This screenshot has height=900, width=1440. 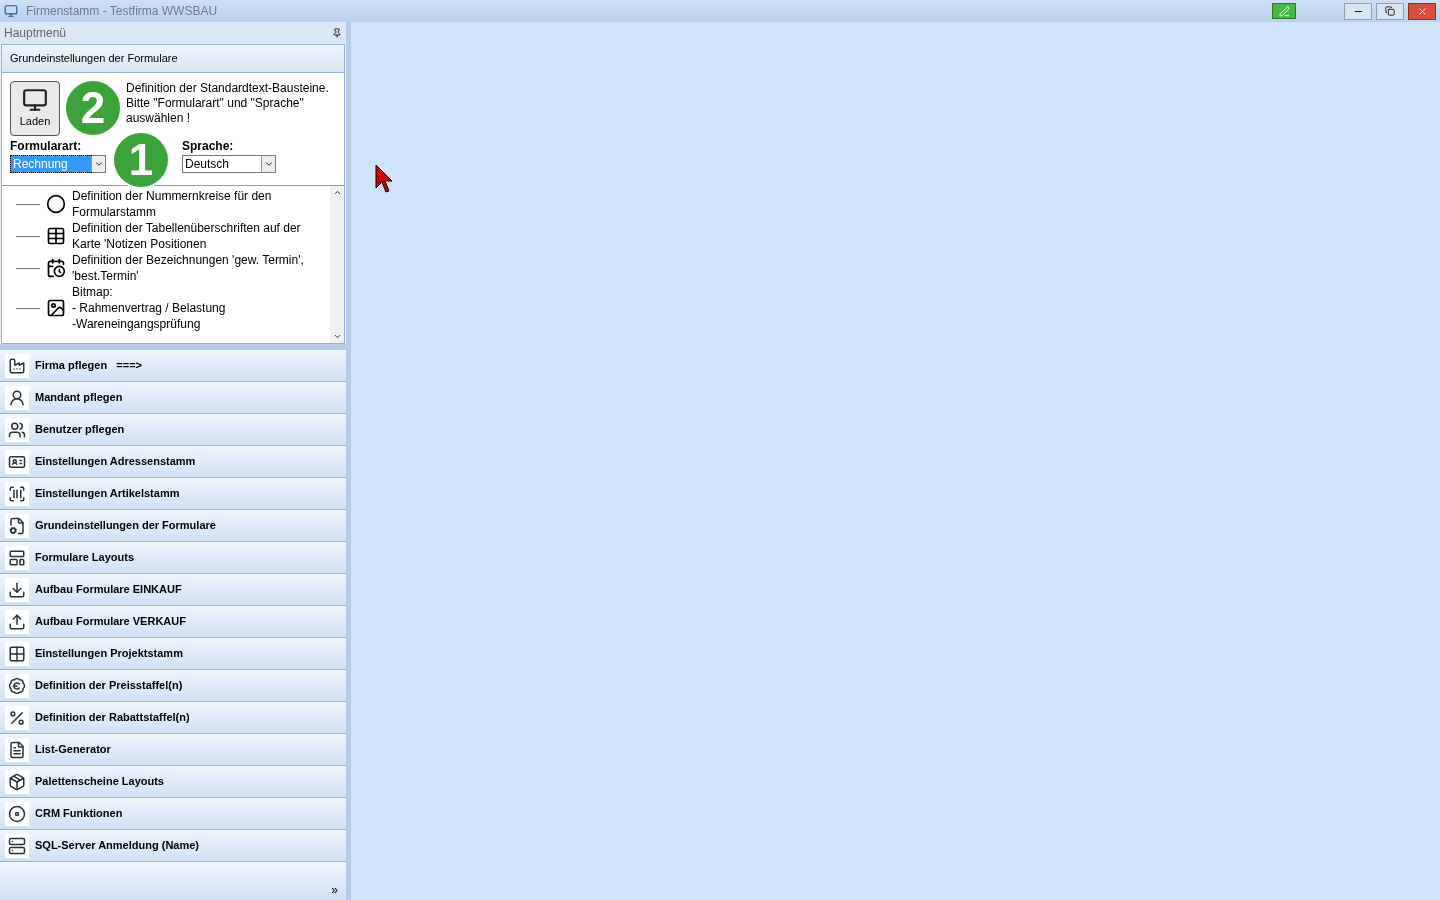 What do you see at coordinates (201, 204) in the screenshot?
I see `tree-item: Definition der Nummernkreise für den Formularstamm` at bounding box center [201, 204].